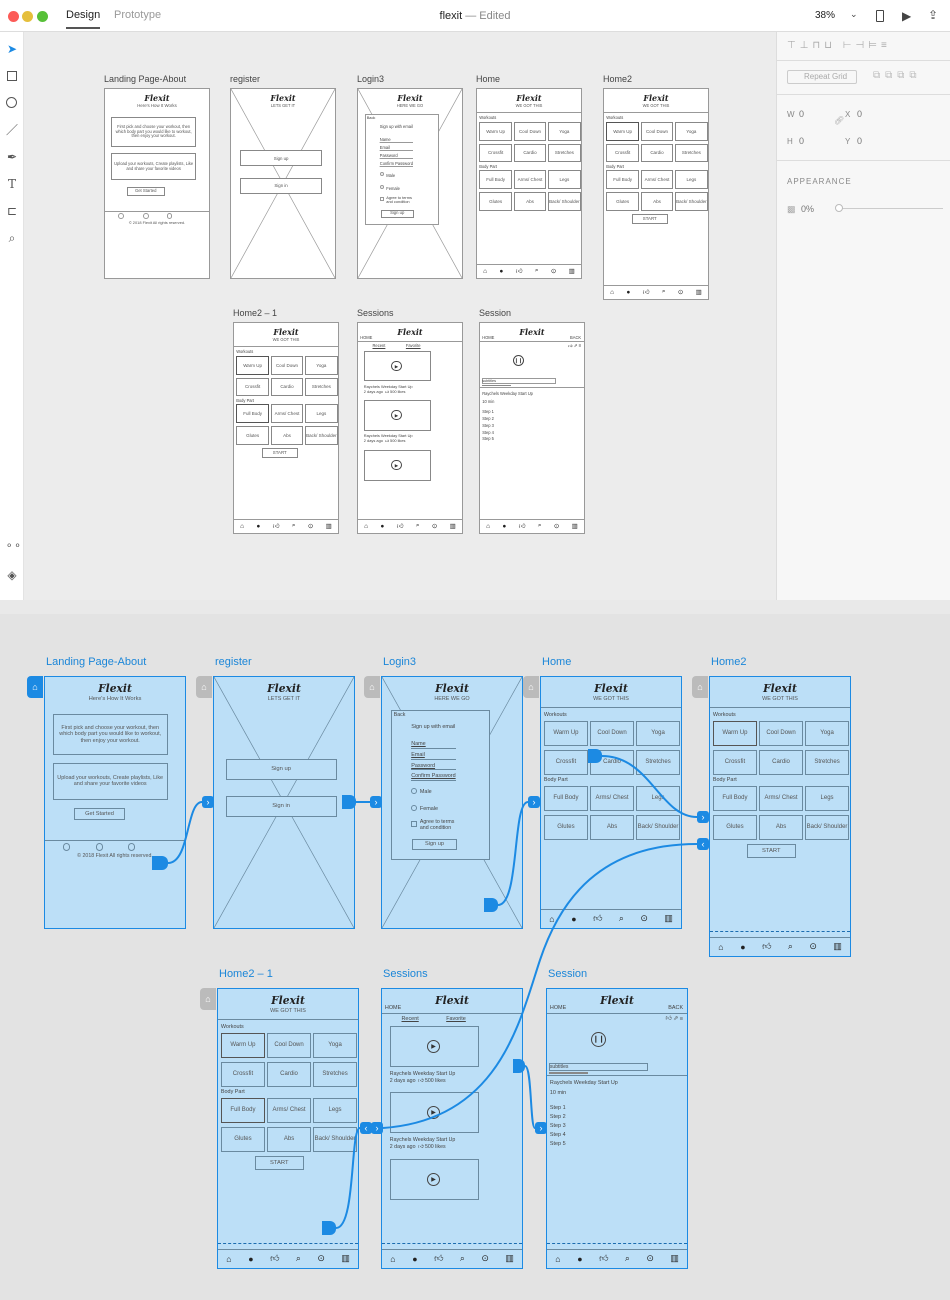 The image size is (950, 1300). Describe the element at coordinates (12, 130) in the screenshot. I see `line-tool-icon: ／` at that location.